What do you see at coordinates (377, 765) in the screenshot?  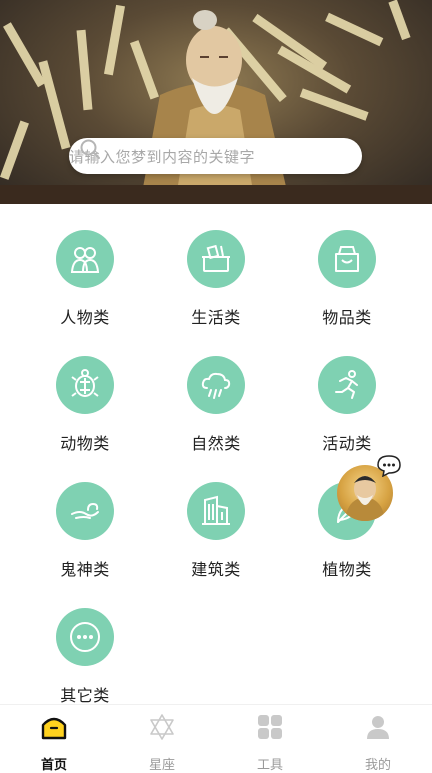 I see `tab-label: 我的` at bounding box center [377, 765].